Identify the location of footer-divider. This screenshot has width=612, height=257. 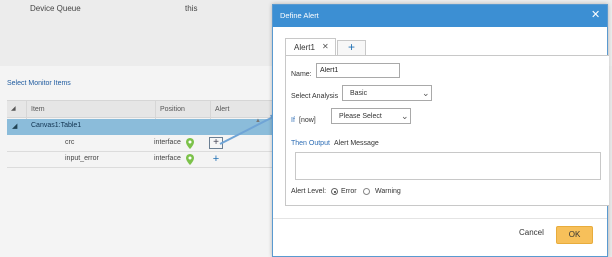
(440, 218).